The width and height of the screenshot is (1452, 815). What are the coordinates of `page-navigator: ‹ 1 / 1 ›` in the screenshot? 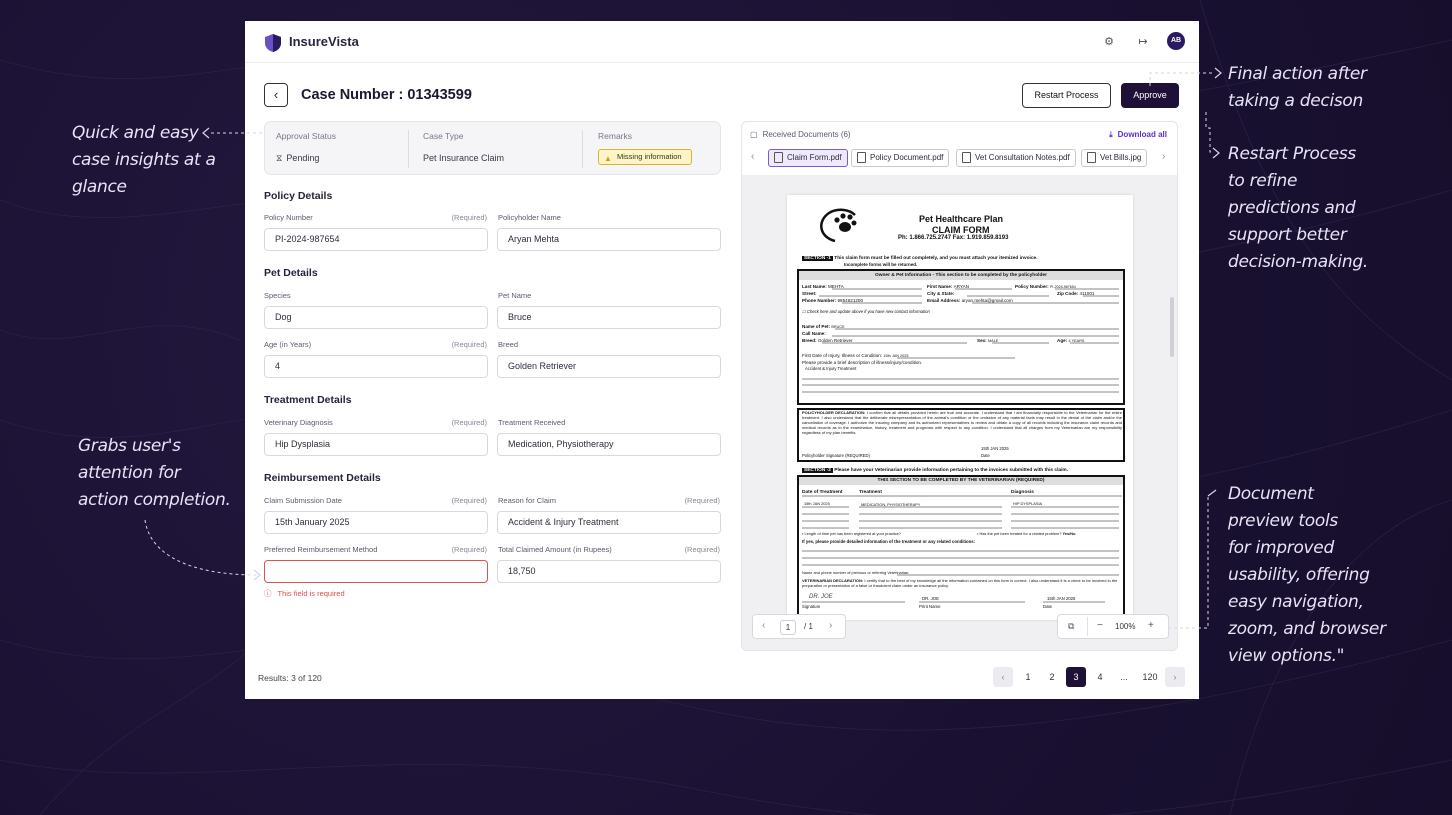 It's located at (799, 626).